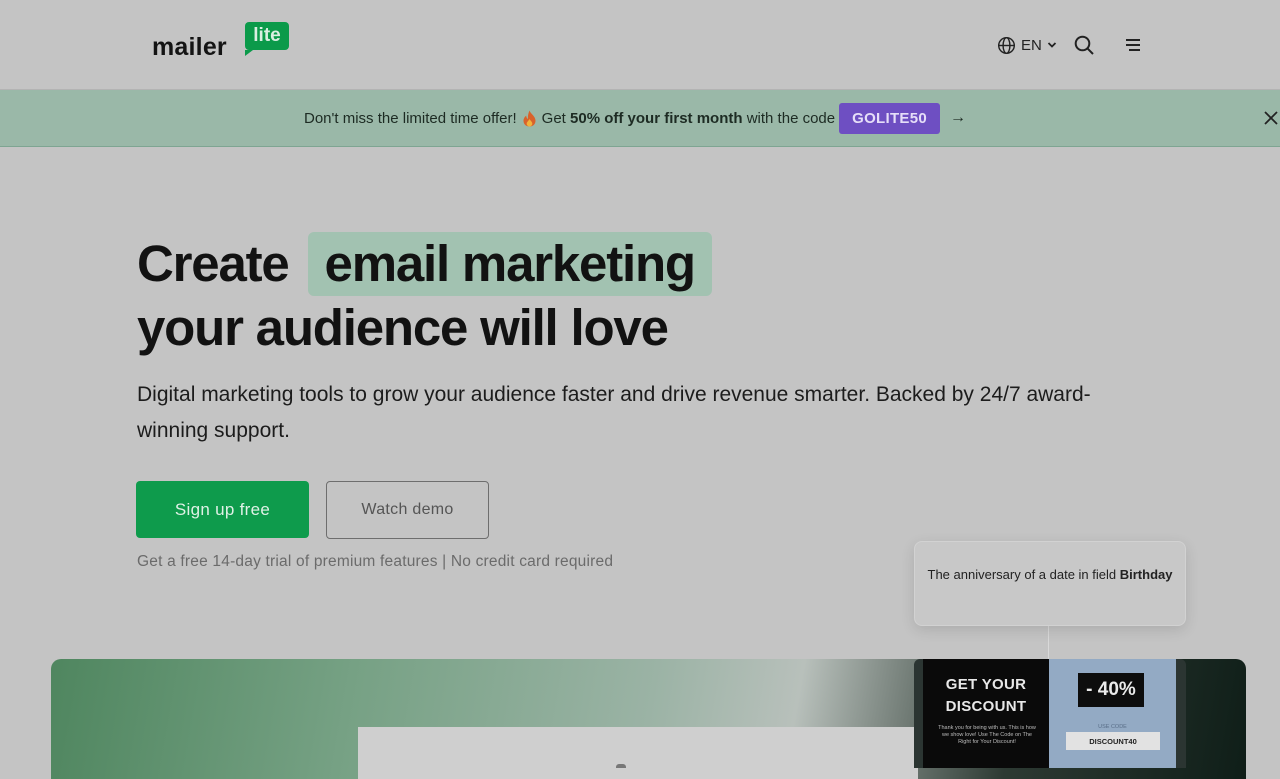  I want to click on chevron-down-icon, so click(1051, 45).